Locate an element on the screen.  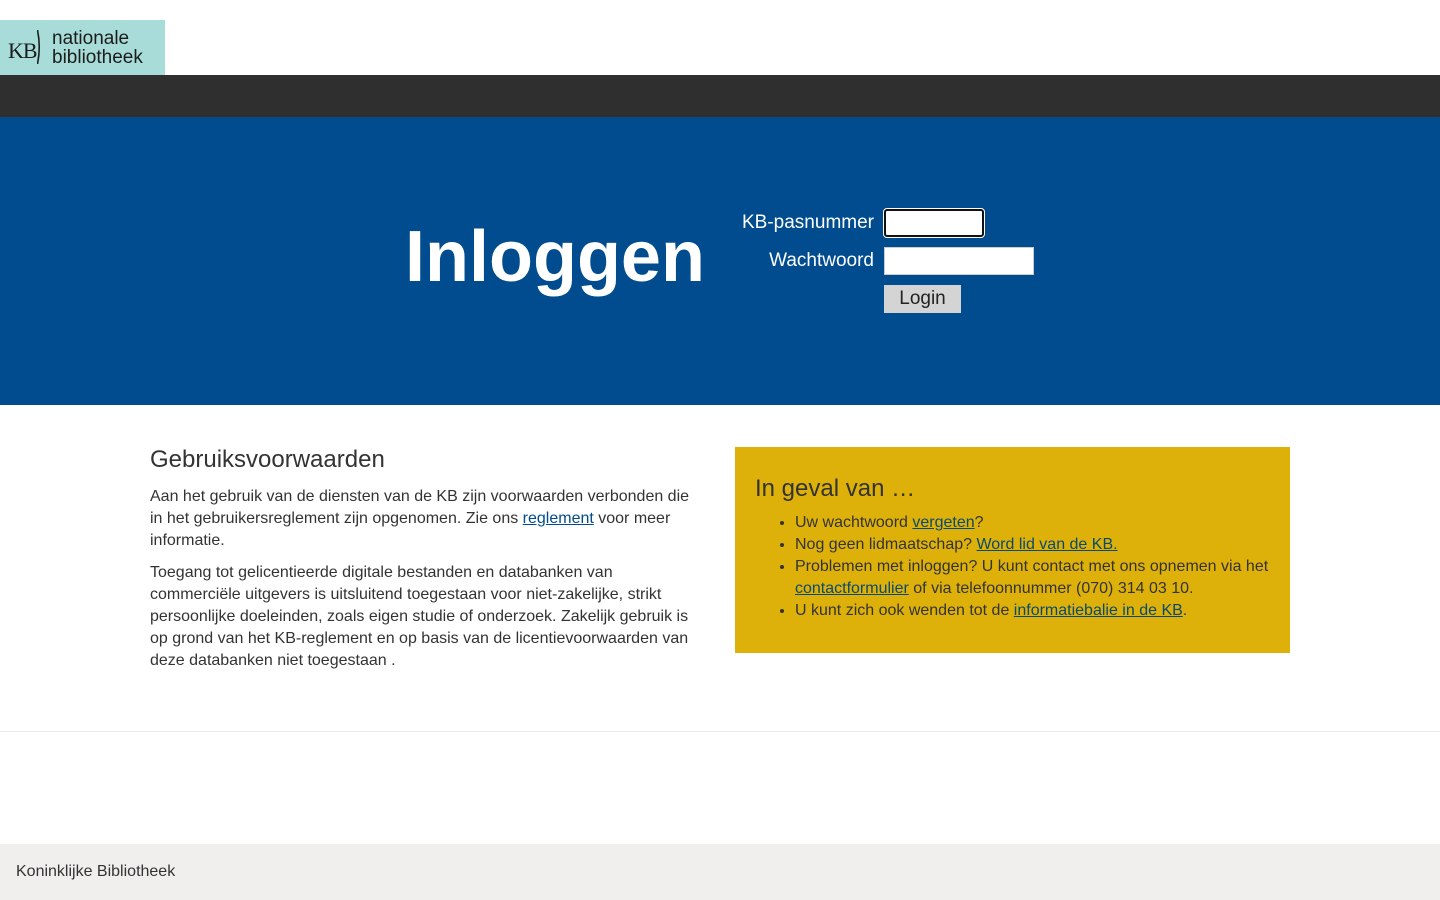
content-divider is located at coordinates (720, 731).